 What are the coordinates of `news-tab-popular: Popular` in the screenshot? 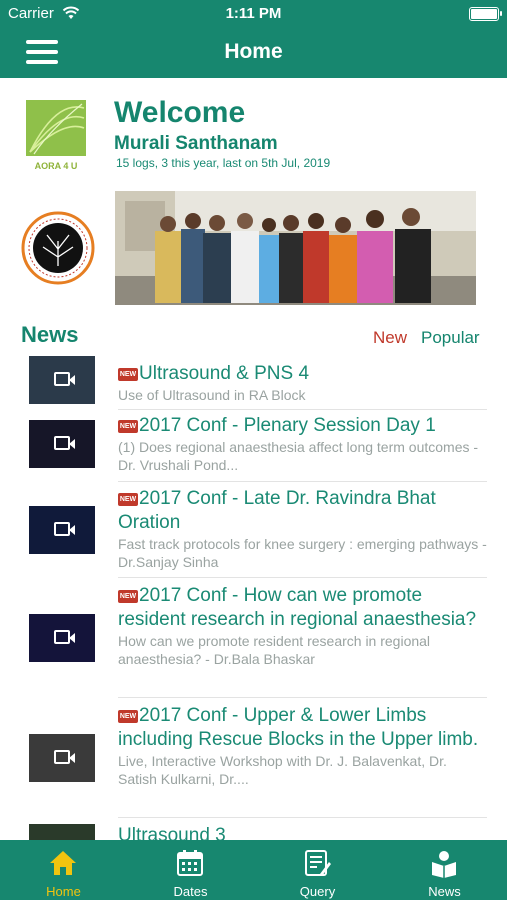 It's located at (450, 338).